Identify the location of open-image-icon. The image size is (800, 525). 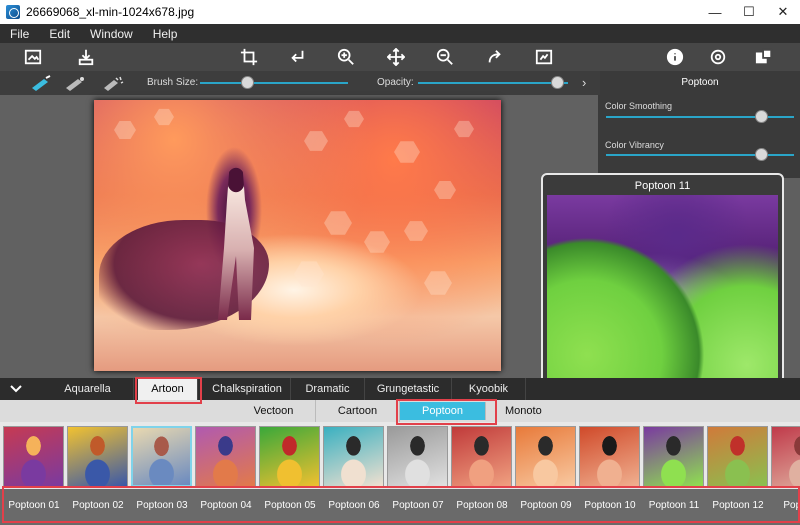
(33, 57).